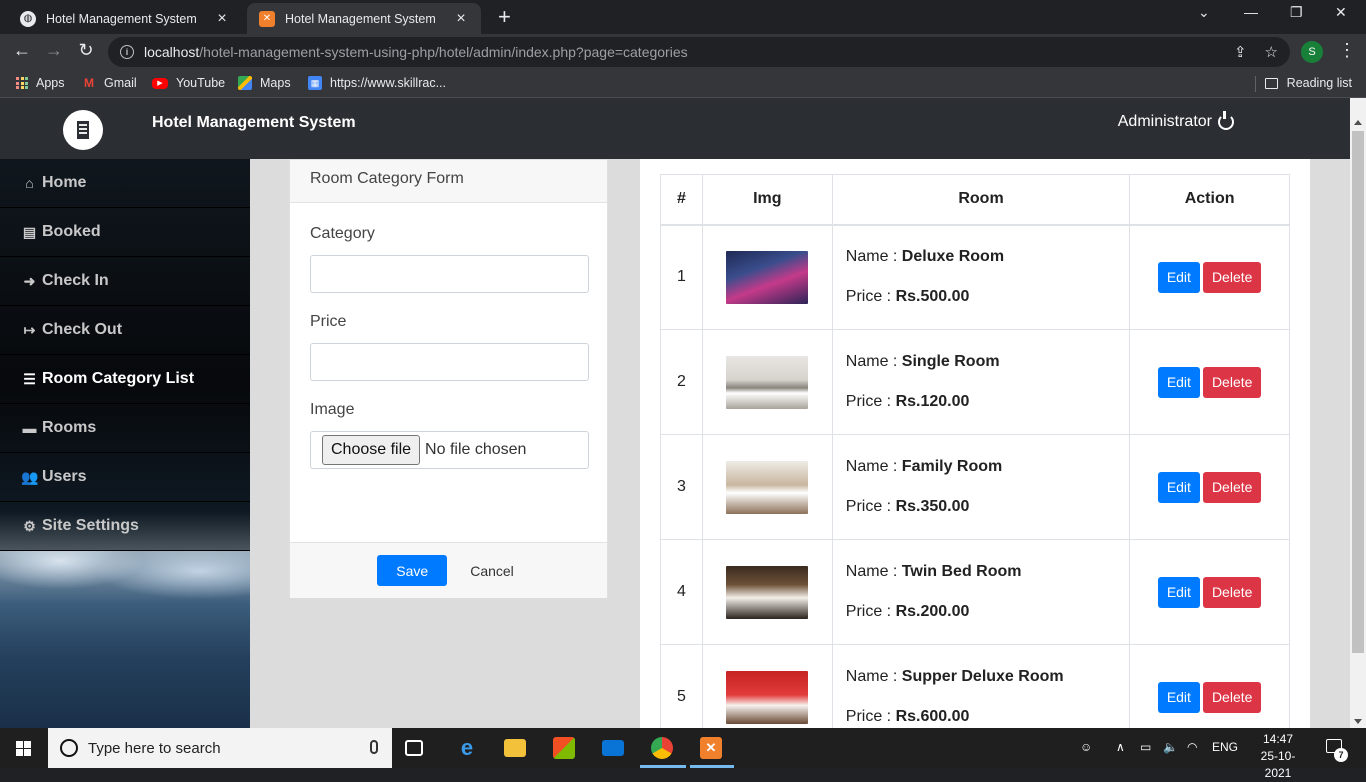  I want to click on taskbar-clock: 14:47 25-10-2021, so click(1278, 756).